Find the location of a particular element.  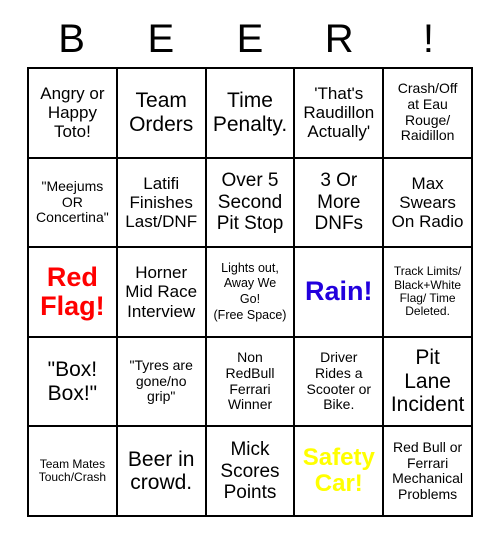

bingo-cell-r3-c1: Red Flag! is located at coordinates (73, 293).